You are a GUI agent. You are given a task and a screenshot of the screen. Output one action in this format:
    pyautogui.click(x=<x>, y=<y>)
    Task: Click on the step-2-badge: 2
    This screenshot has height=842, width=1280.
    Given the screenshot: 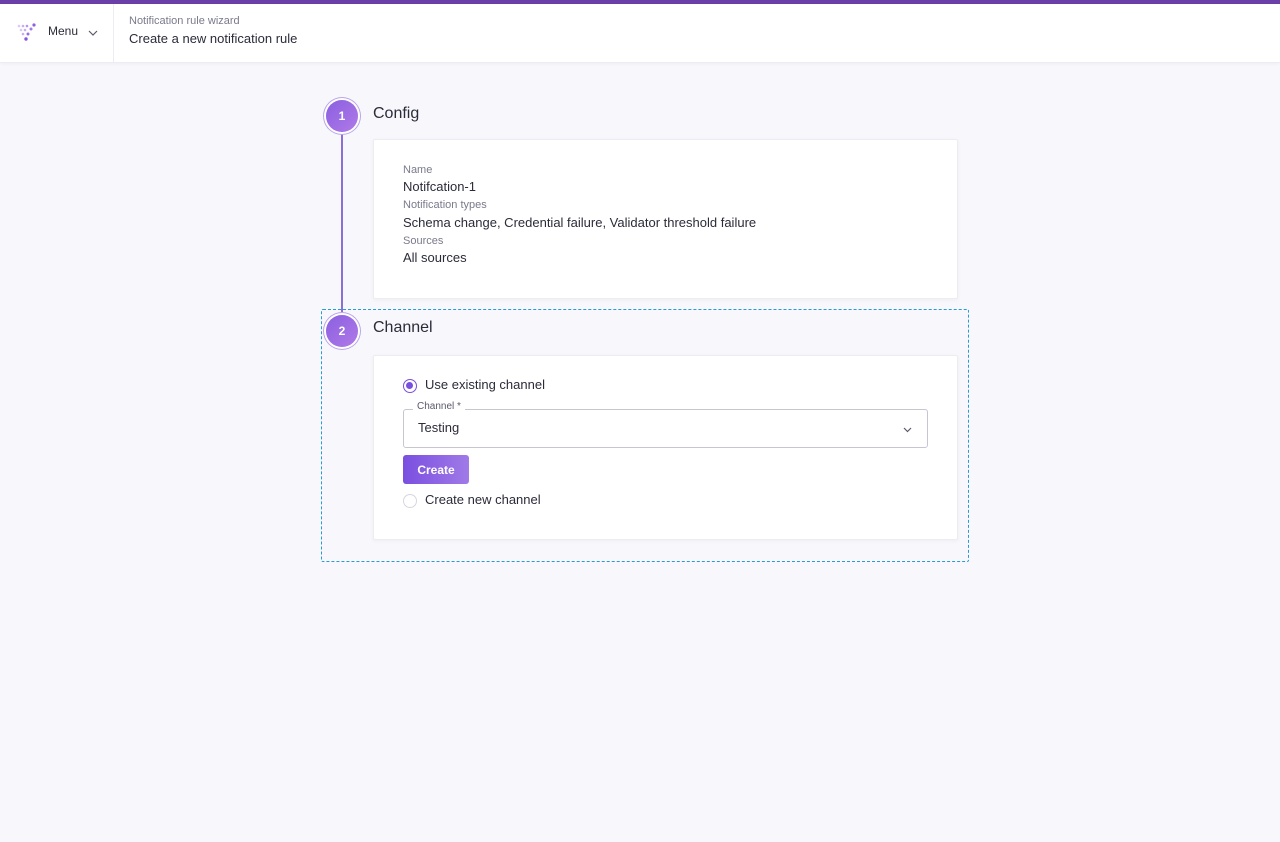 What is the action you would take?
    pyautogui.click(x=342, y=331)
    